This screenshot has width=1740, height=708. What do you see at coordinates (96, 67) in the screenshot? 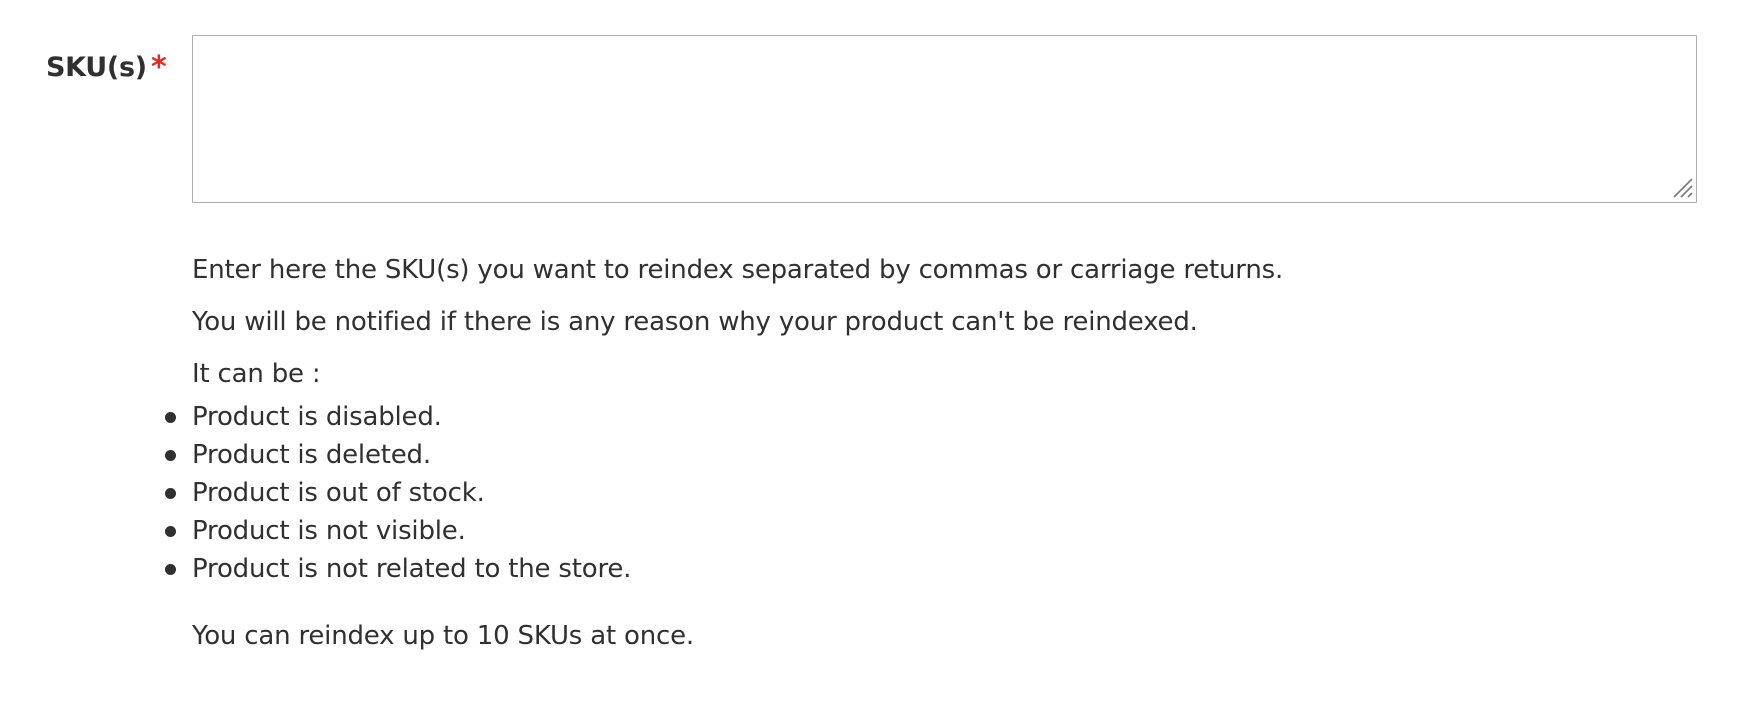
I see `sku-field-label: SKU(s)` at bounding box center [96, 67].